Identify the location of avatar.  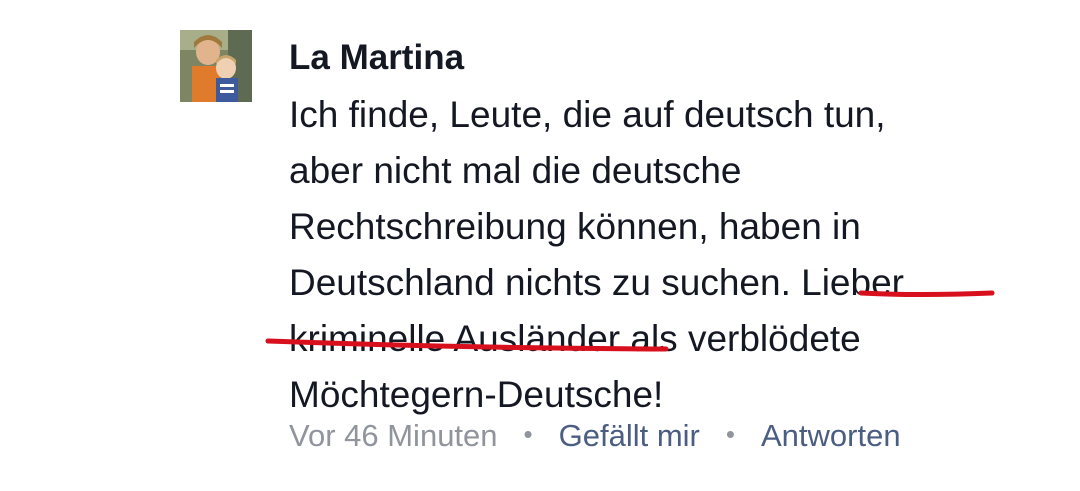
(216, 66).